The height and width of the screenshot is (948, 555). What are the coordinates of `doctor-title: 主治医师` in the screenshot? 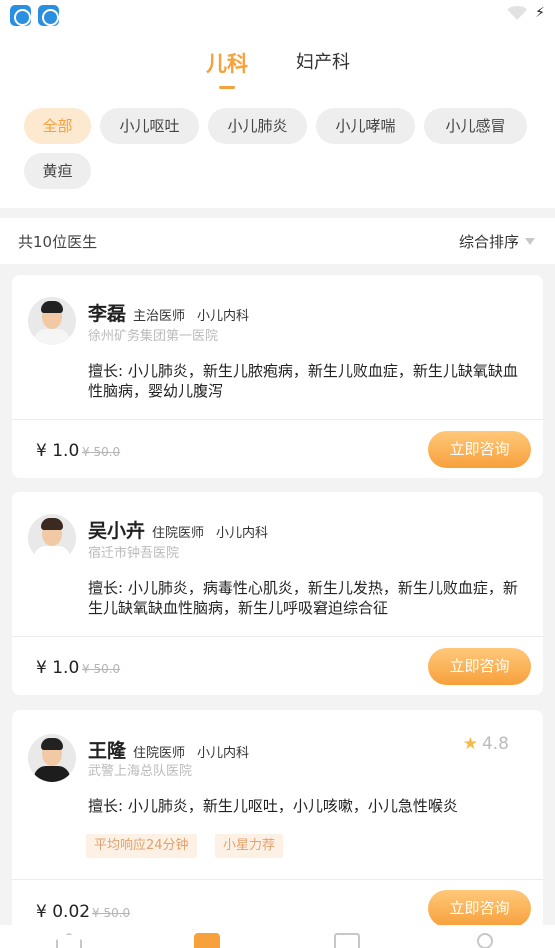 It's located at (159, 316).